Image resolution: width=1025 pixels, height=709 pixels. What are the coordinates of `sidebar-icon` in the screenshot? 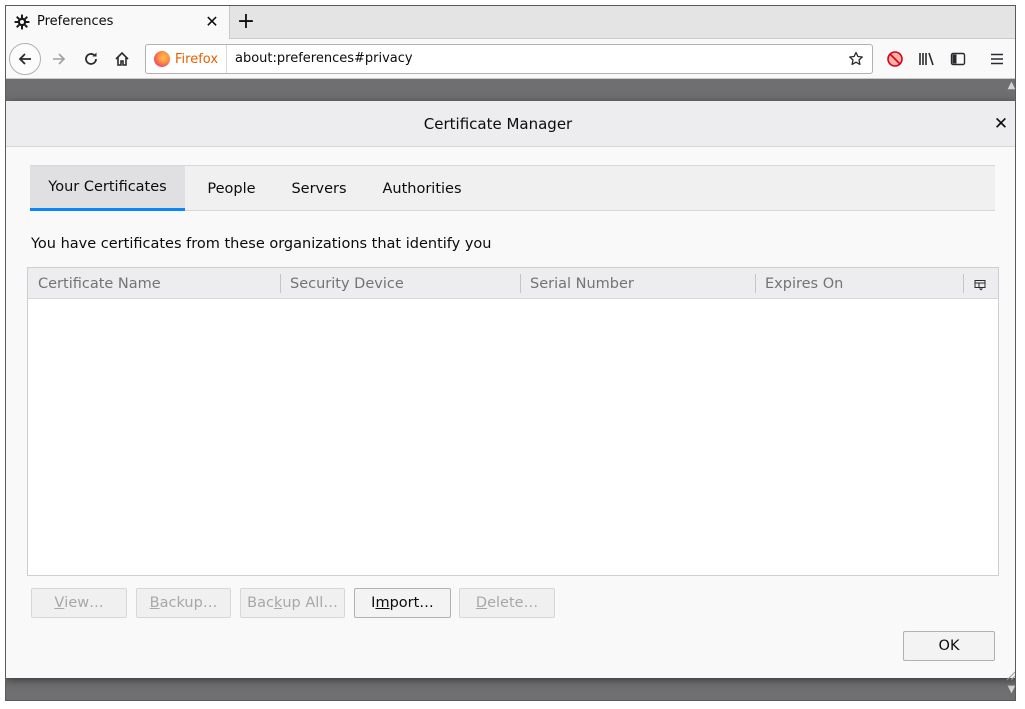 It's located at (958, 59).